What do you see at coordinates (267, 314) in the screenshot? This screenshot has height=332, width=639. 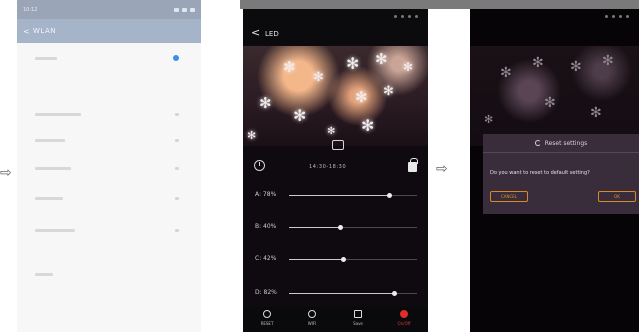 I see `reset-icon` at bounding box center [267, 314].